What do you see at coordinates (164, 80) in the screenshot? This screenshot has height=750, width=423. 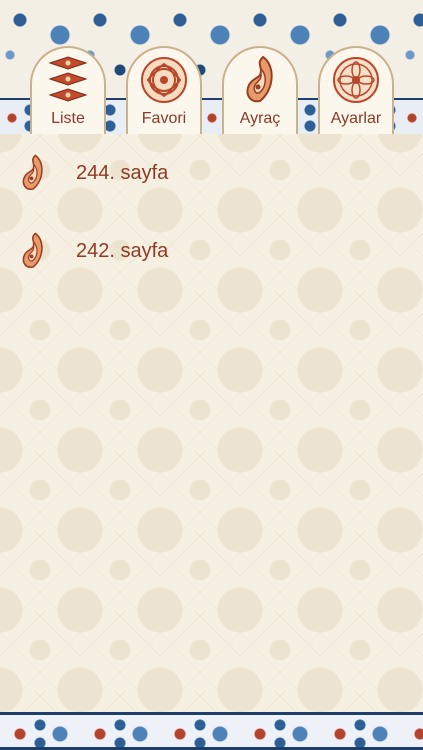 I see `knot-ornament-icon` at bounding box center [164, 80].